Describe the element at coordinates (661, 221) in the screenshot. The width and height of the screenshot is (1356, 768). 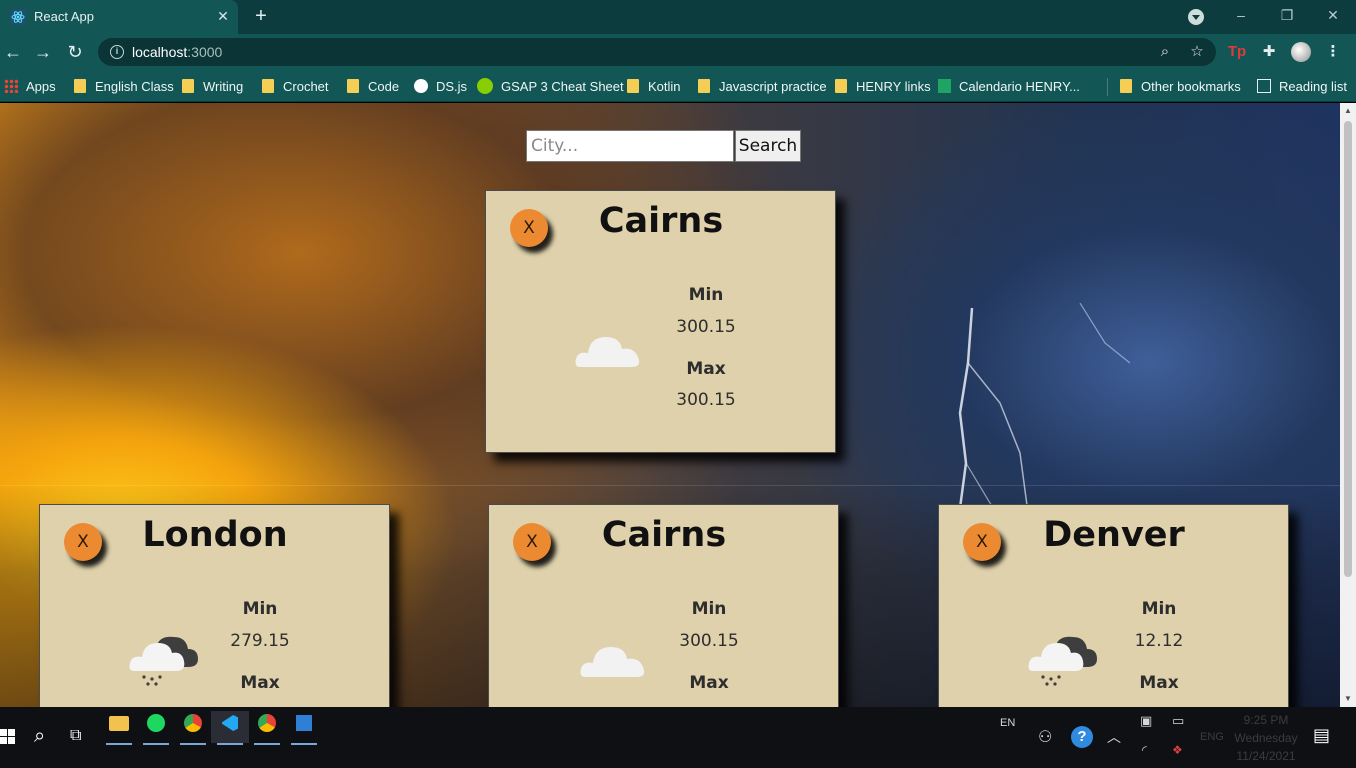
I see `card-city-name: Cairns` at that location.